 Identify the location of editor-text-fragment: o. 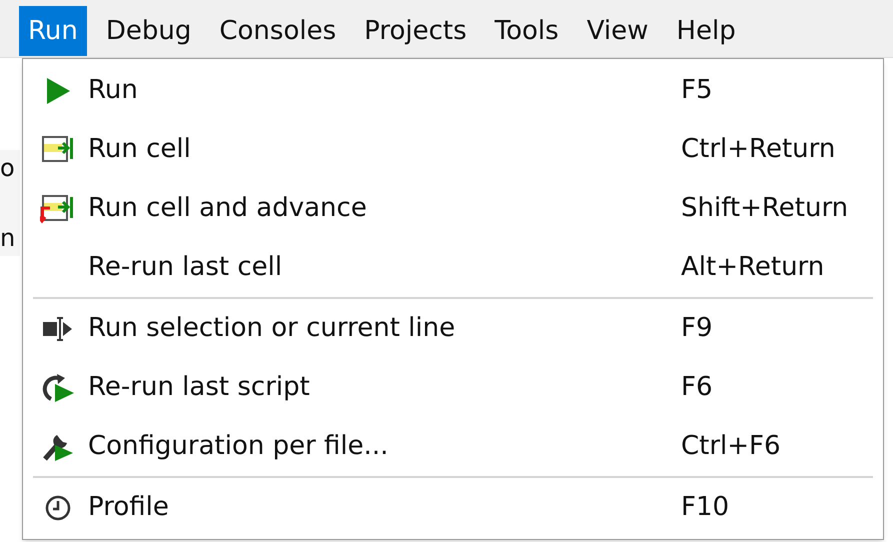
(8, 168).